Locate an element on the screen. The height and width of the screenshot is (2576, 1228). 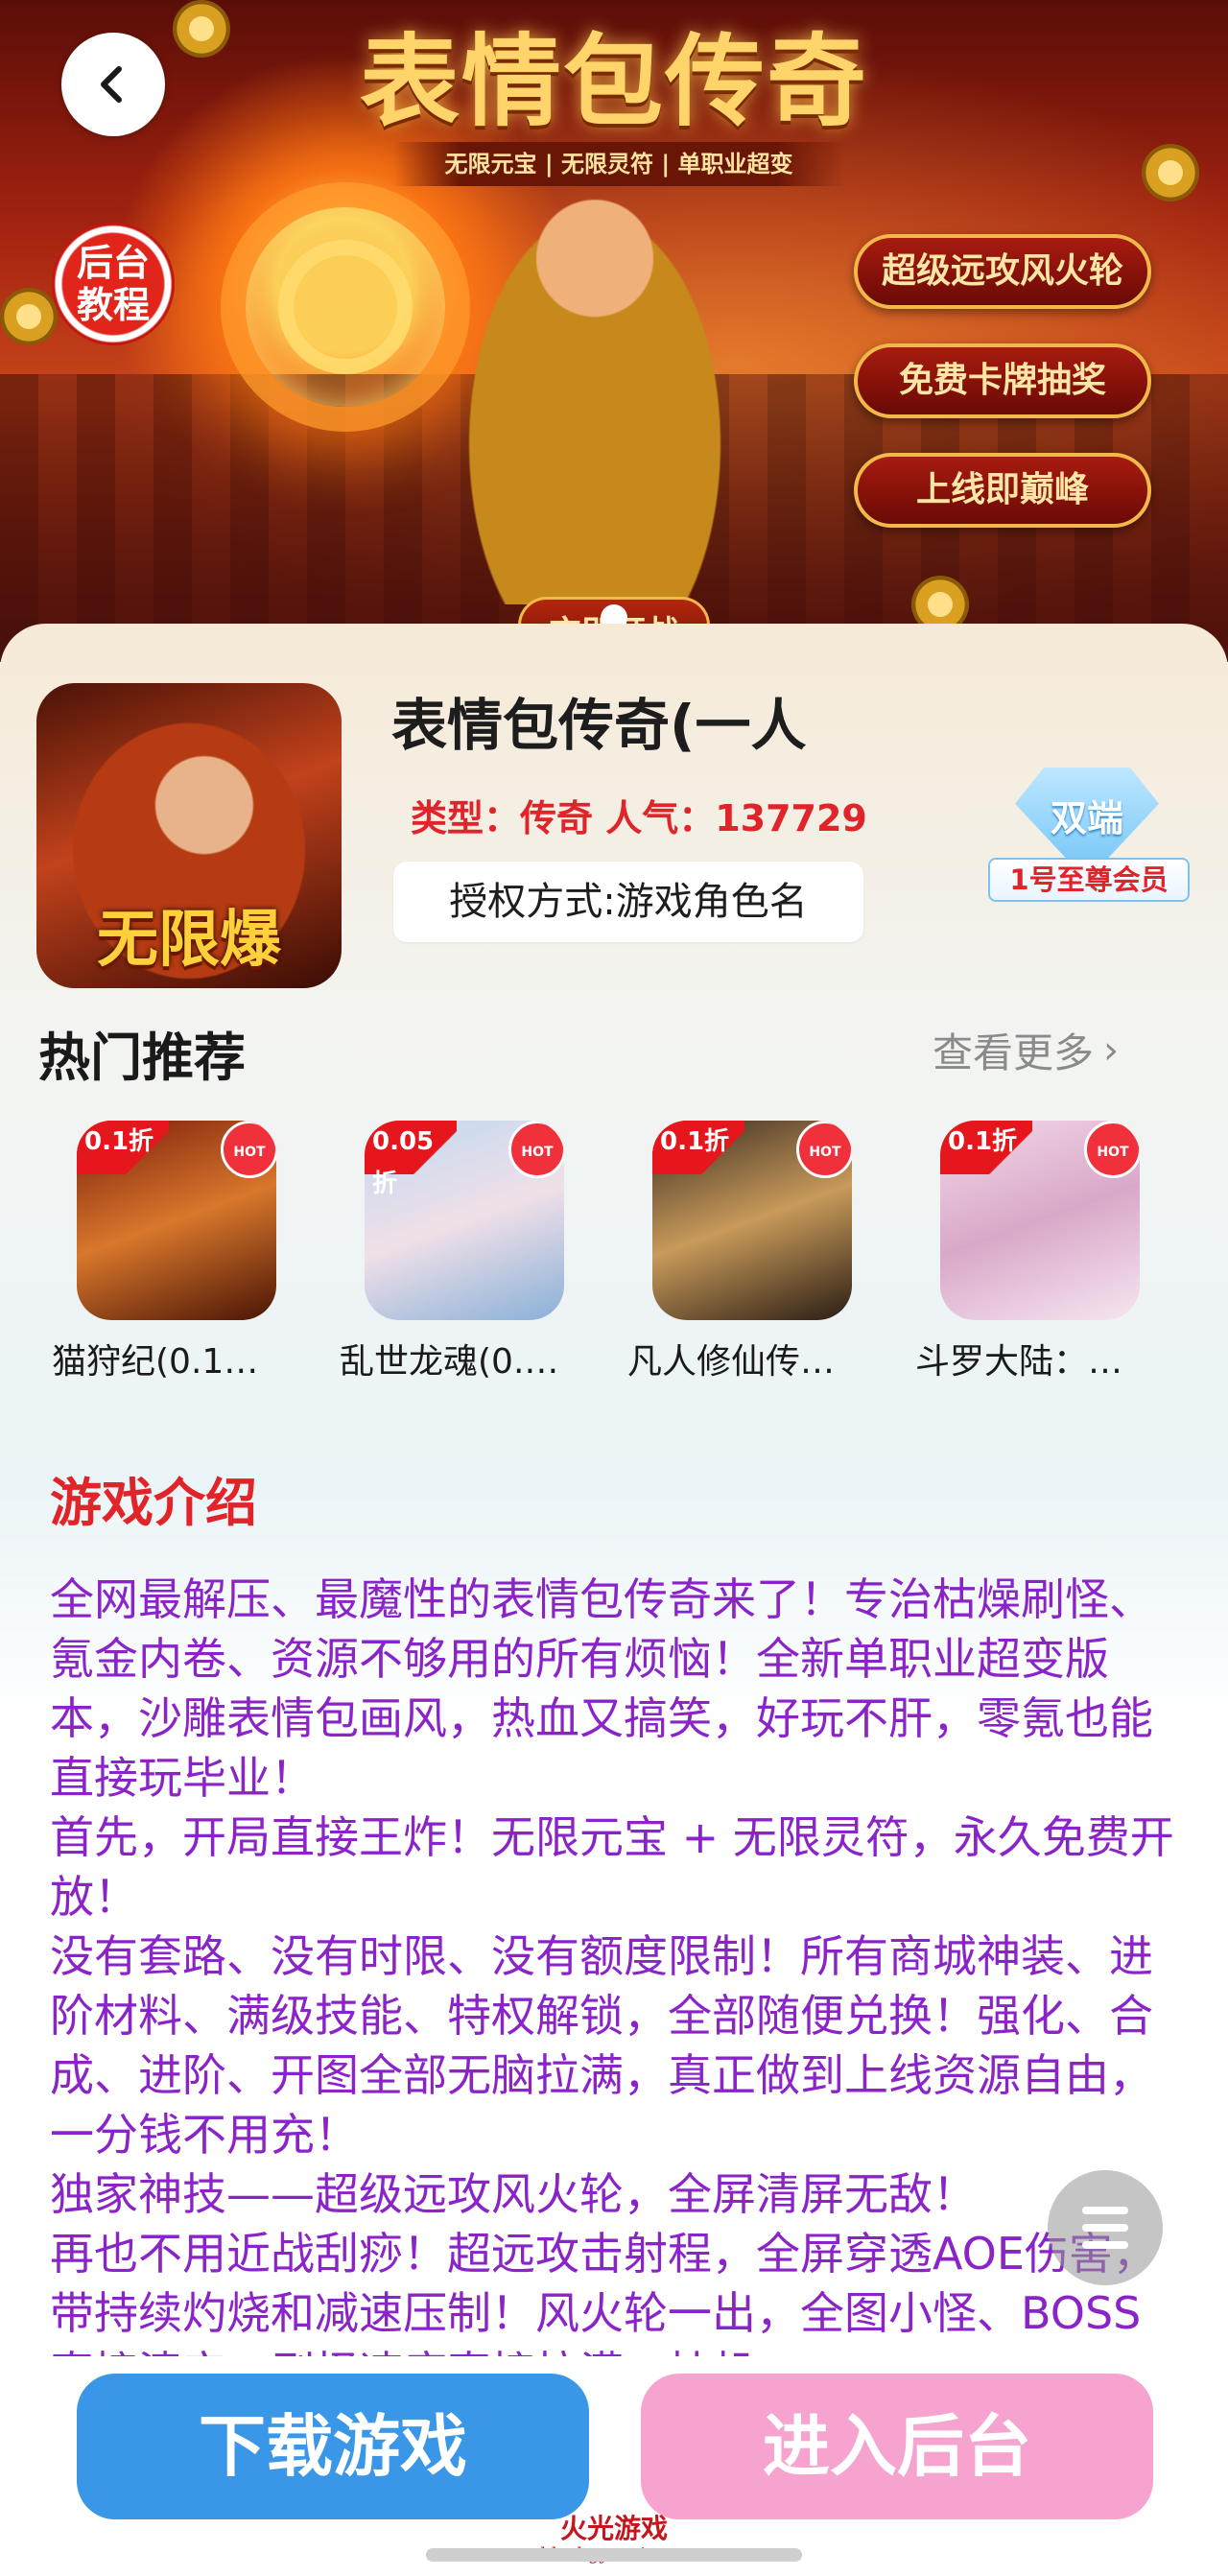
hero-character-illustration is located at coordinates (595, 393).